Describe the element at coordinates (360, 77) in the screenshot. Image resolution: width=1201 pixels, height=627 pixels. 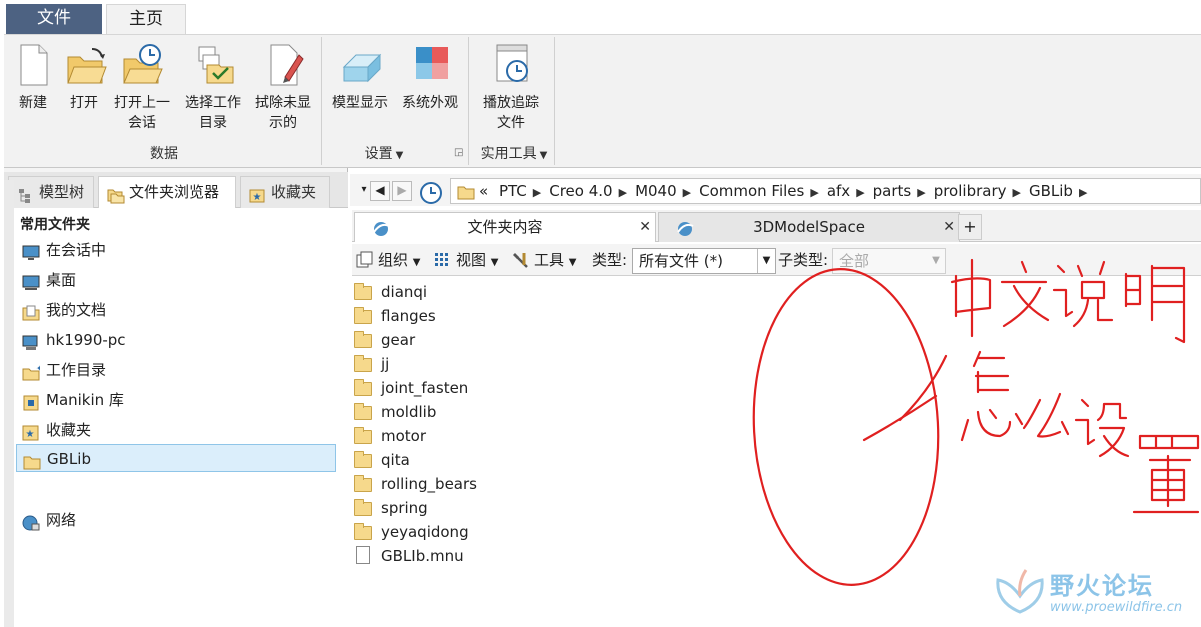
I see `model-display-button: 模型显示` at that location.